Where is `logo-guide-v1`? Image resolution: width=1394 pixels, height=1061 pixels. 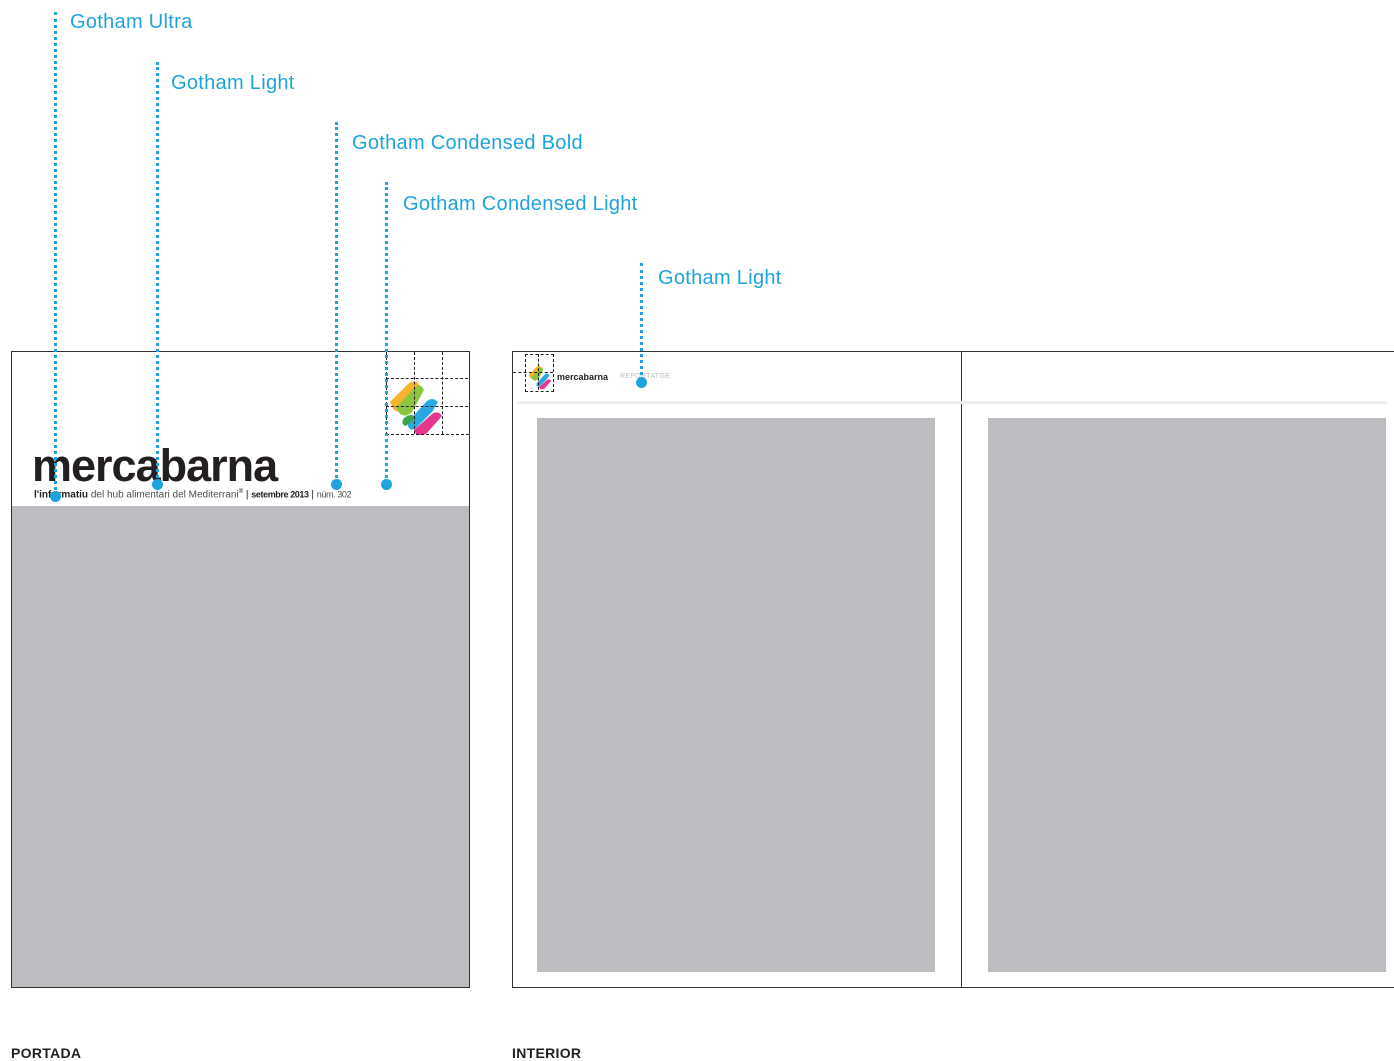
logo-guide-v1 is located at coordinates (414, 393).